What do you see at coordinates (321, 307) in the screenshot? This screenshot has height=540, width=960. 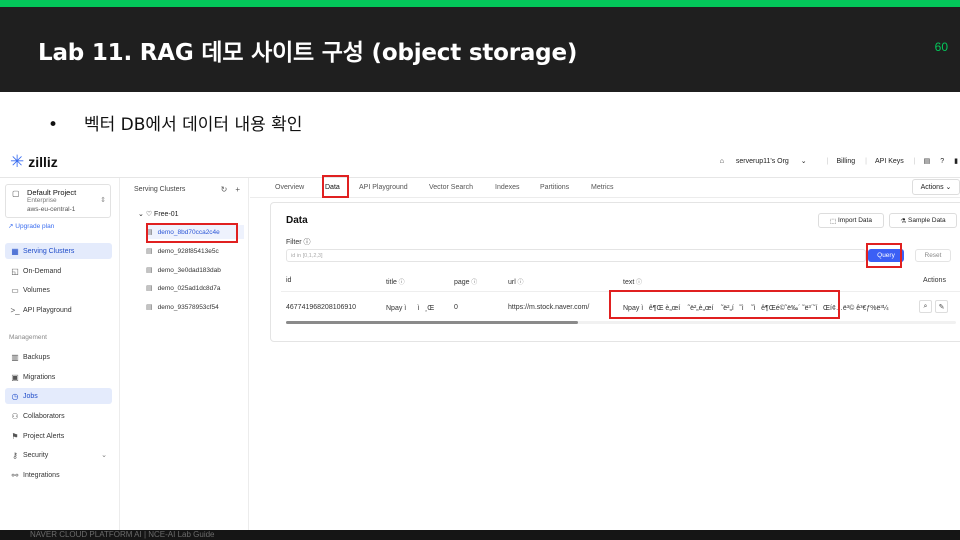 I see `cell-id: 467741968208106910` at bounding box center [321, 307].